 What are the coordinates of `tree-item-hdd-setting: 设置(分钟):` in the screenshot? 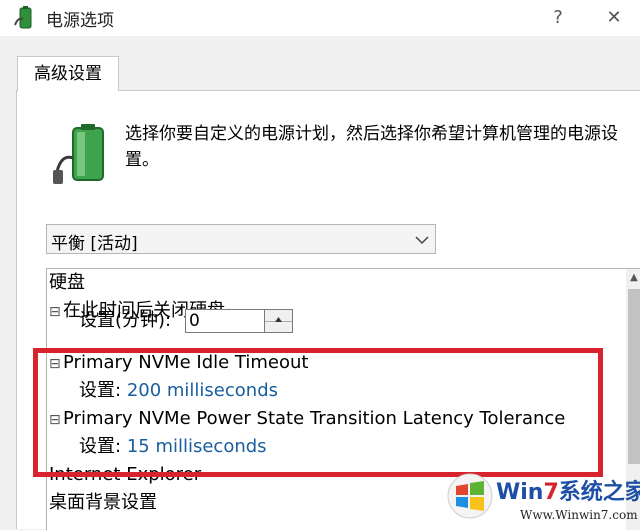 It's located at (125, 321).